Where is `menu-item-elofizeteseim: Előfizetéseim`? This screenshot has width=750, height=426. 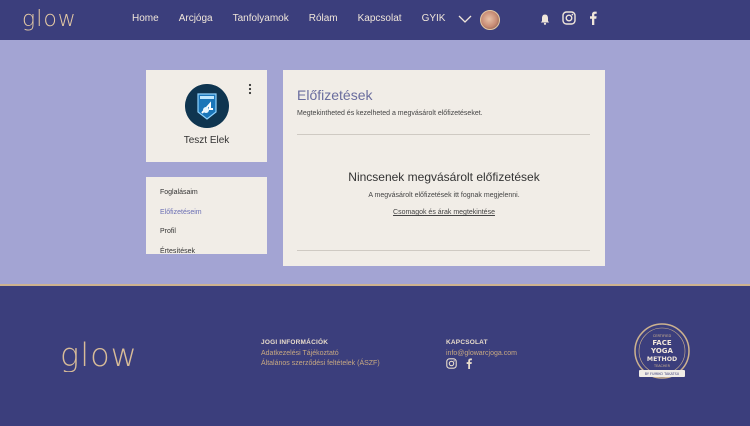 menu-item-elofizeteseim: Előfizetéseim is located at coordinates (206, 213).